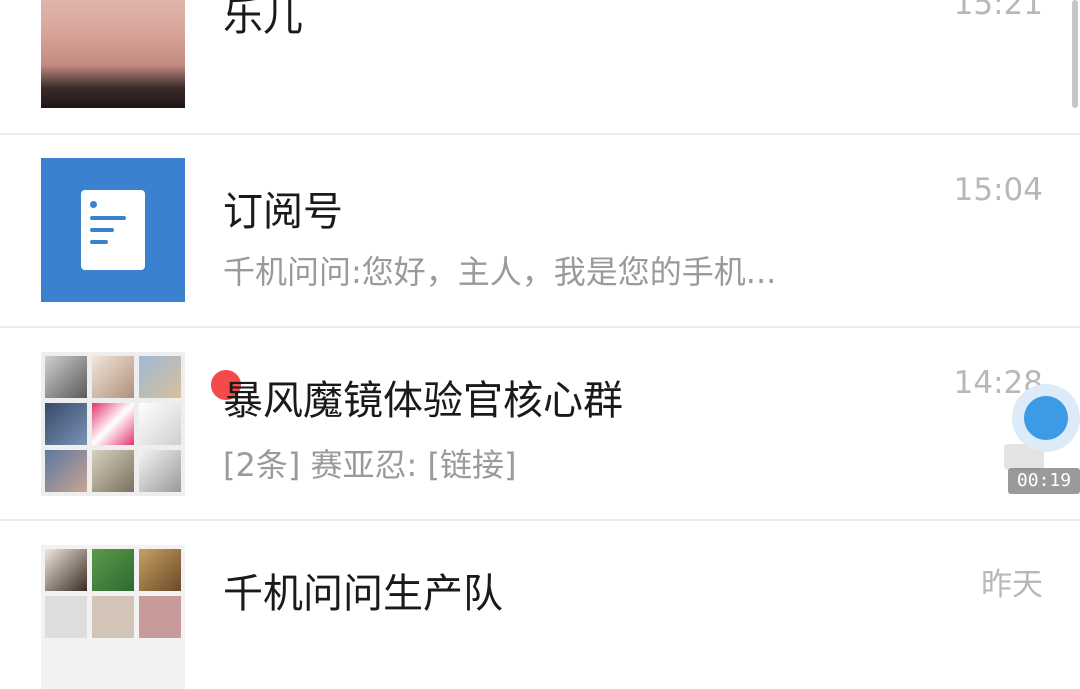 This screenshot has height=689, width=1080. What do you see at coordinates (423, 401) in the screenshot?
I see `chat-name: 暴风魔镜体验官核心群` at bounding box center [423, 401].